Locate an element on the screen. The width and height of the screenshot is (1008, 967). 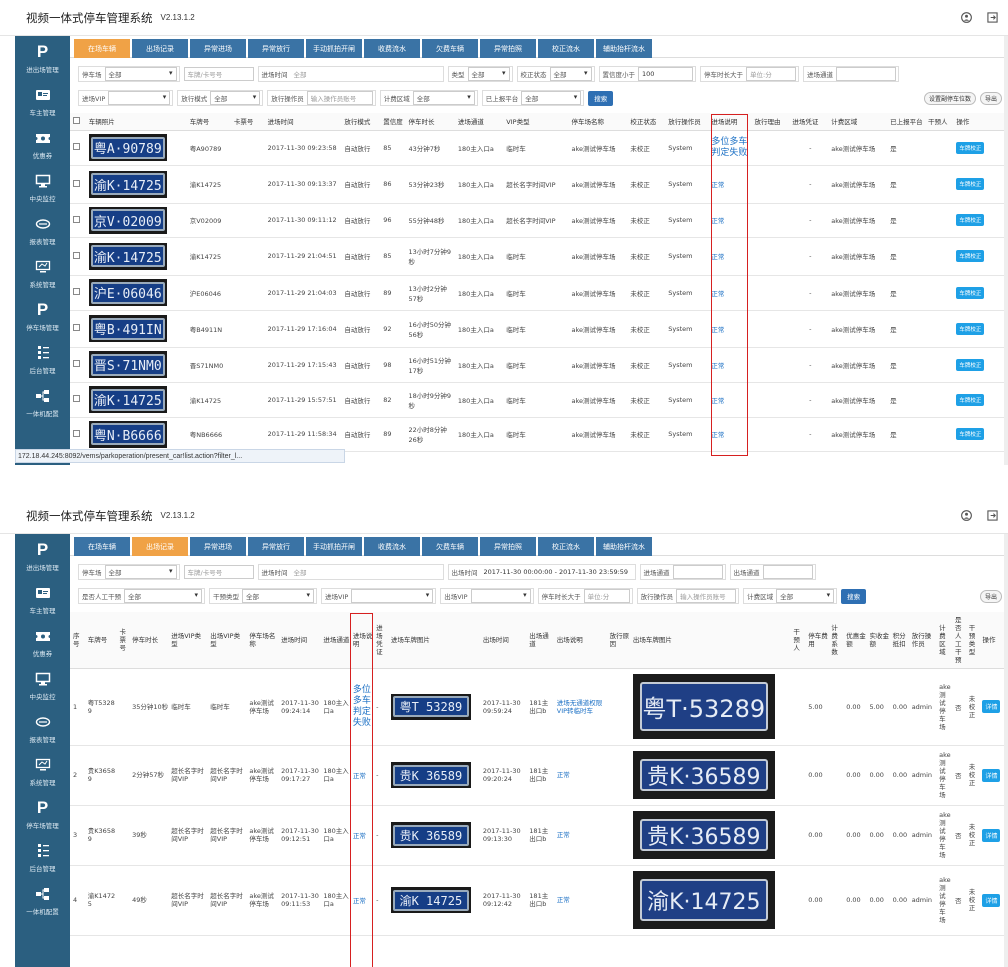
parking-lot-select: 全部 is located at coordinates (140, 572).